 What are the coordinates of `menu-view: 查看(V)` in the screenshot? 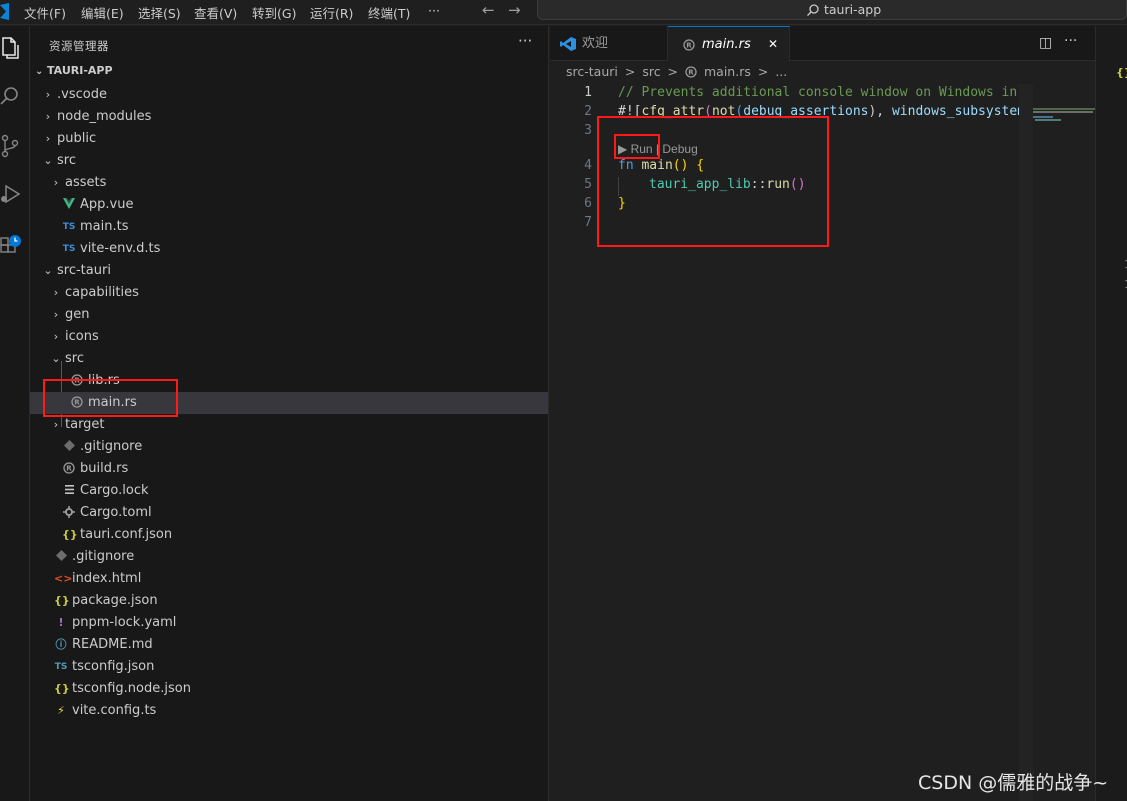 It's located at (215, 12).